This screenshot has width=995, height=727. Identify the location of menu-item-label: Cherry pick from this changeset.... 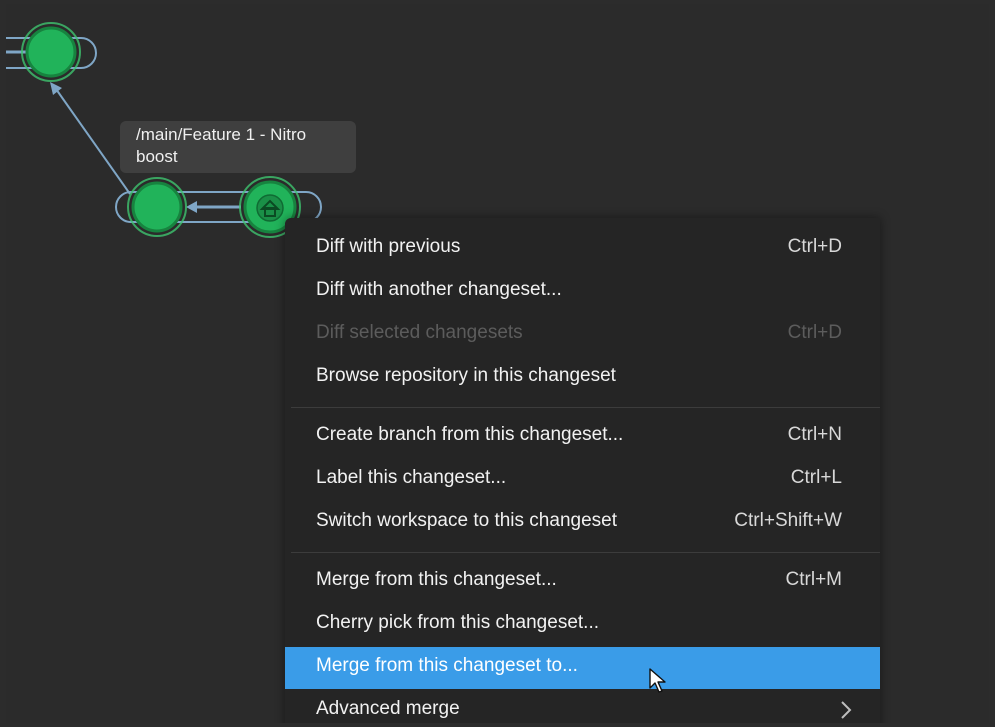
(457, 622).